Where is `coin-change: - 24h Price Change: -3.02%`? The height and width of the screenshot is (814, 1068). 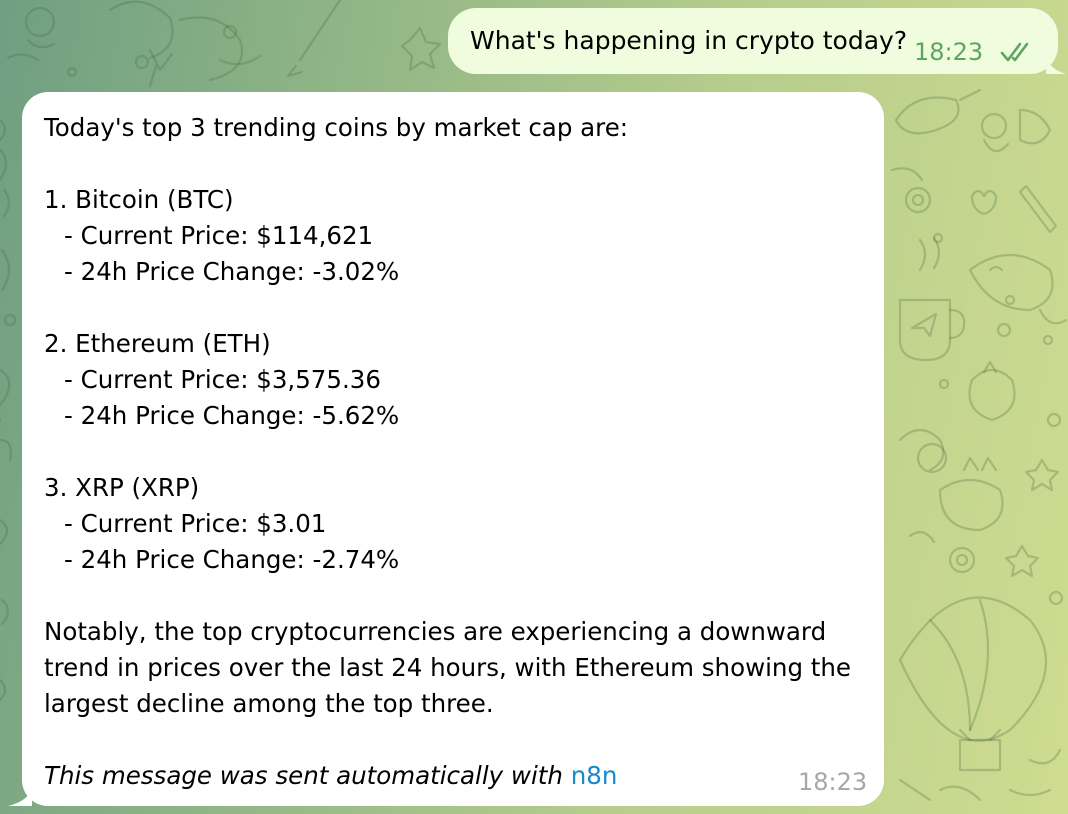 coin-change: - 24h Price Change: -3.02% is located at coordinates (232, 271).